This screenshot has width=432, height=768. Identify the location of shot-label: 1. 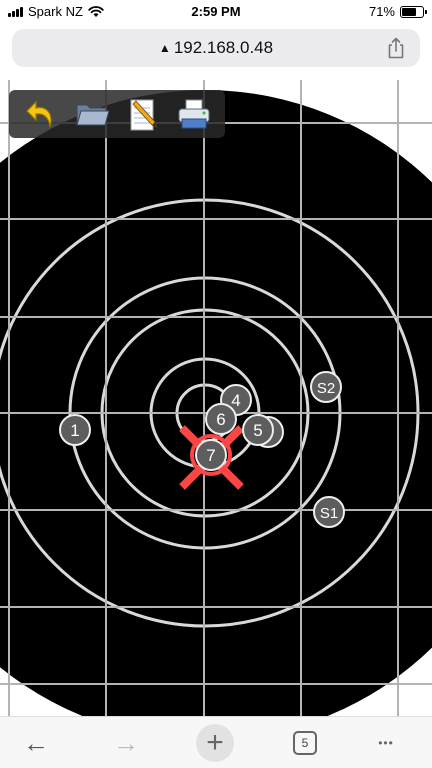
(74, 430).